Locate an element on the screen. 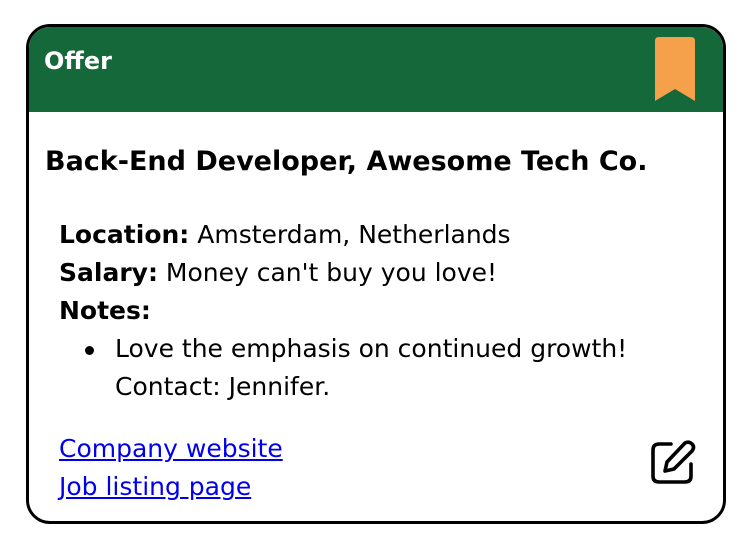 The width and height of the screenshot is (752, 548). status-label: Offer is located at coordinates (78, 61).